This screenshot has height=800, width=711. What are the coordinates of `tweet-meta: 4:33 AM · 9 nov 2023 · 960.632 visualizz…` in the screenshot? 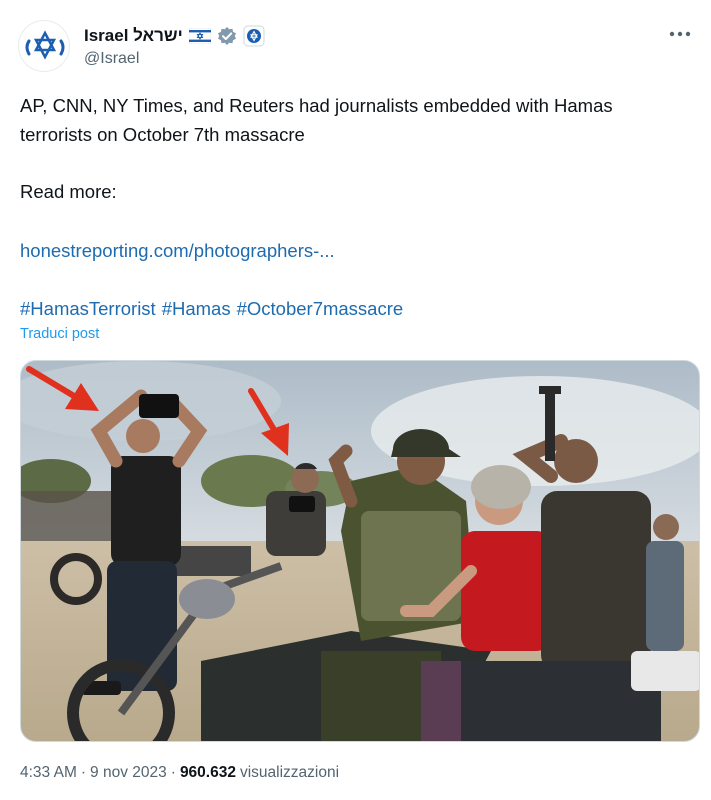 It's located at (179, 773).